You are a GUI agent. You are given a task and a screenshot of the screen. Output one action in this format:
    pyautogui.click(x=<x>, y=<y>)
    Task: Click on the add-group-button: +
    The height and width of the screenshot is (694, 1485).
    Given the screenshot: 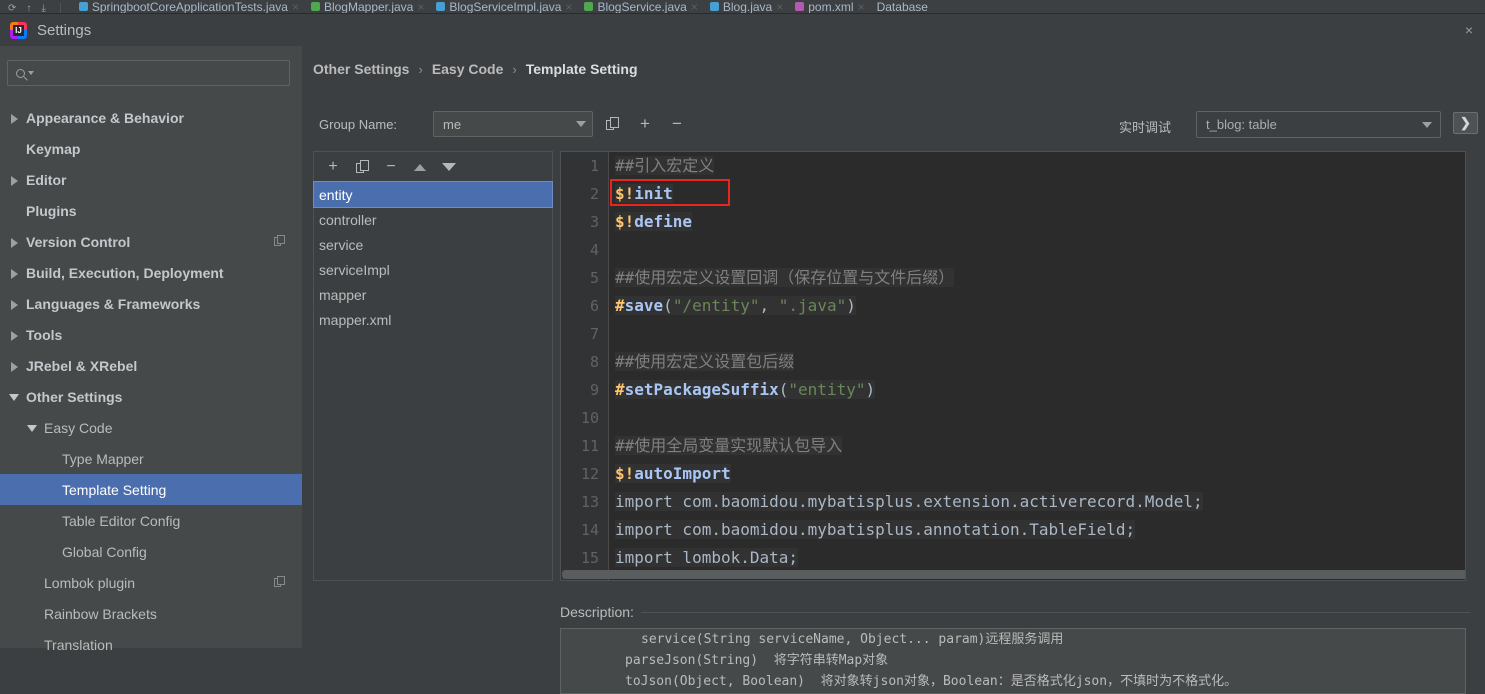 What is the action you would take?
    pyautogui.click(x=645, y=124)
    